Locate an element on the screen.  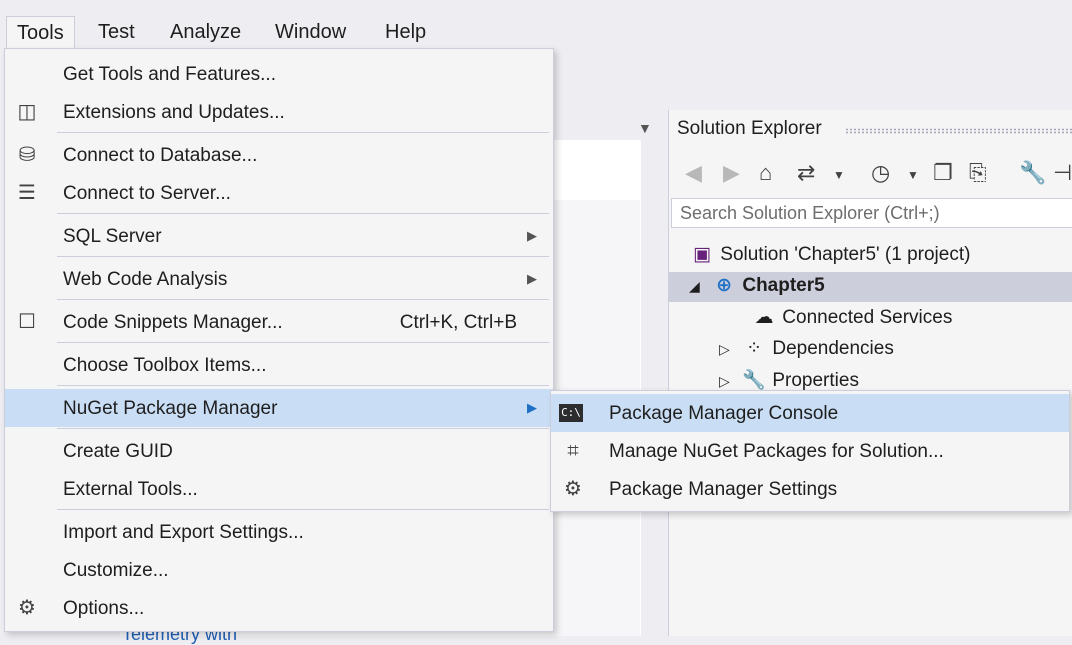
menu-tools: Tools is located at coordinates (40, 33).